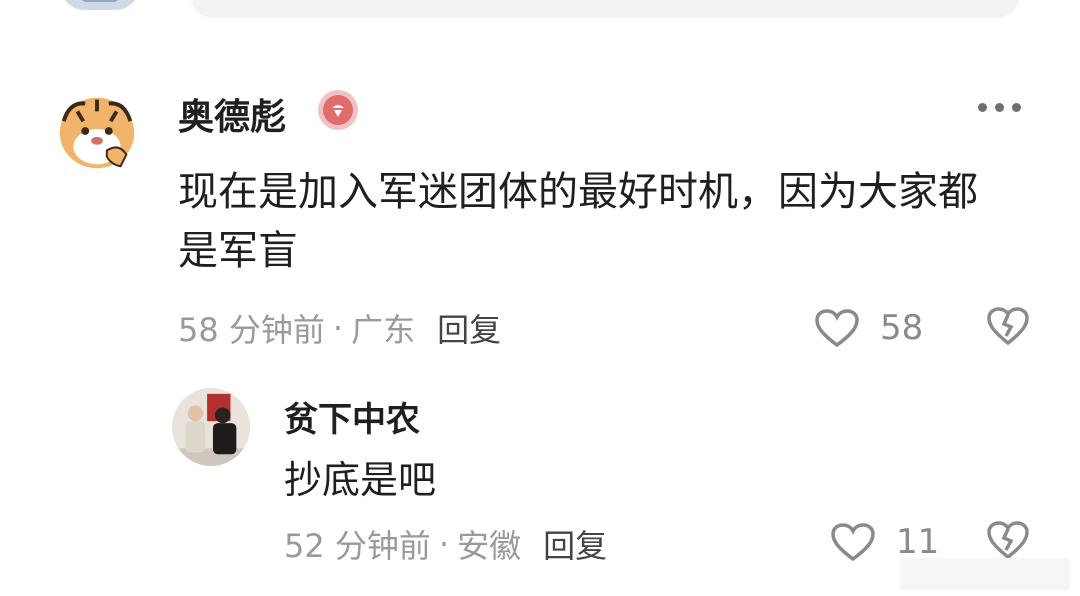 This screenshot has height=596, width=1080. Describe the element at coordinates (982, 107) in the screenshot. I see `more-dots-icon` at that location.